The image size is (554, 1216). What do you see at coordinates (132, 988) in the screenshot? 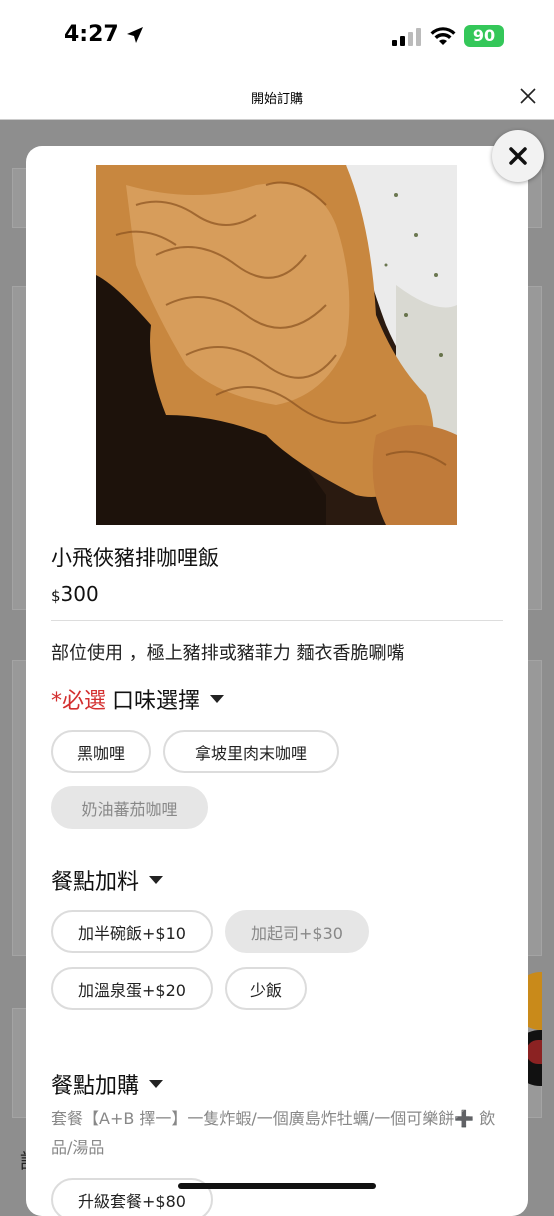
I see `option-chip: 加溫泉蛋+$20` at bounding box center [132, 988].